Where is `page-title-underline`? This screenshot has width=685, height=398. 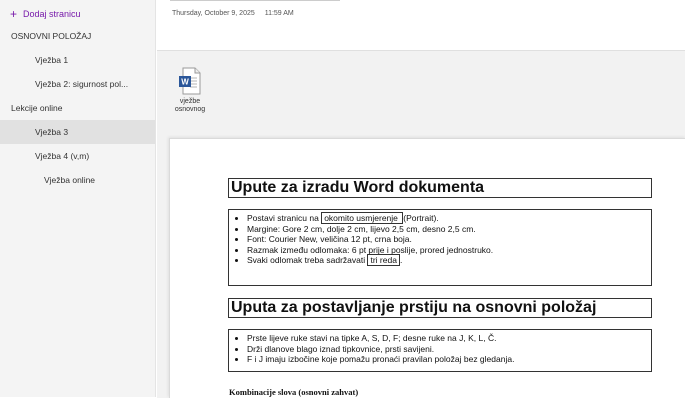 page-title-underline is located at coordinates (255, 0).